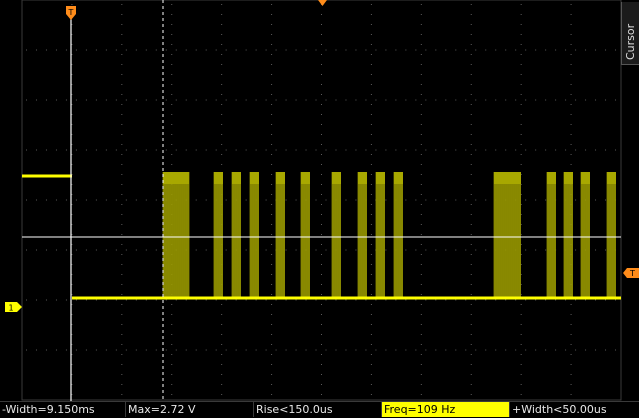  I want to click on channel-1-marker-icon: 1, so click(13, 307).